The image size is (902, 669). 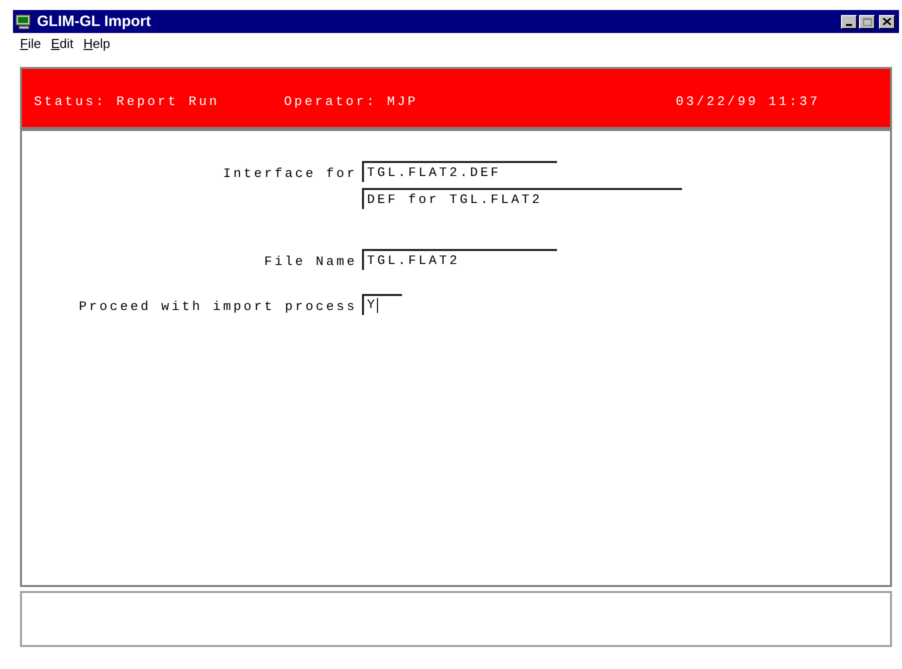 I want to click on operator-text: Operator: MJP, so click(x=351, y=101).